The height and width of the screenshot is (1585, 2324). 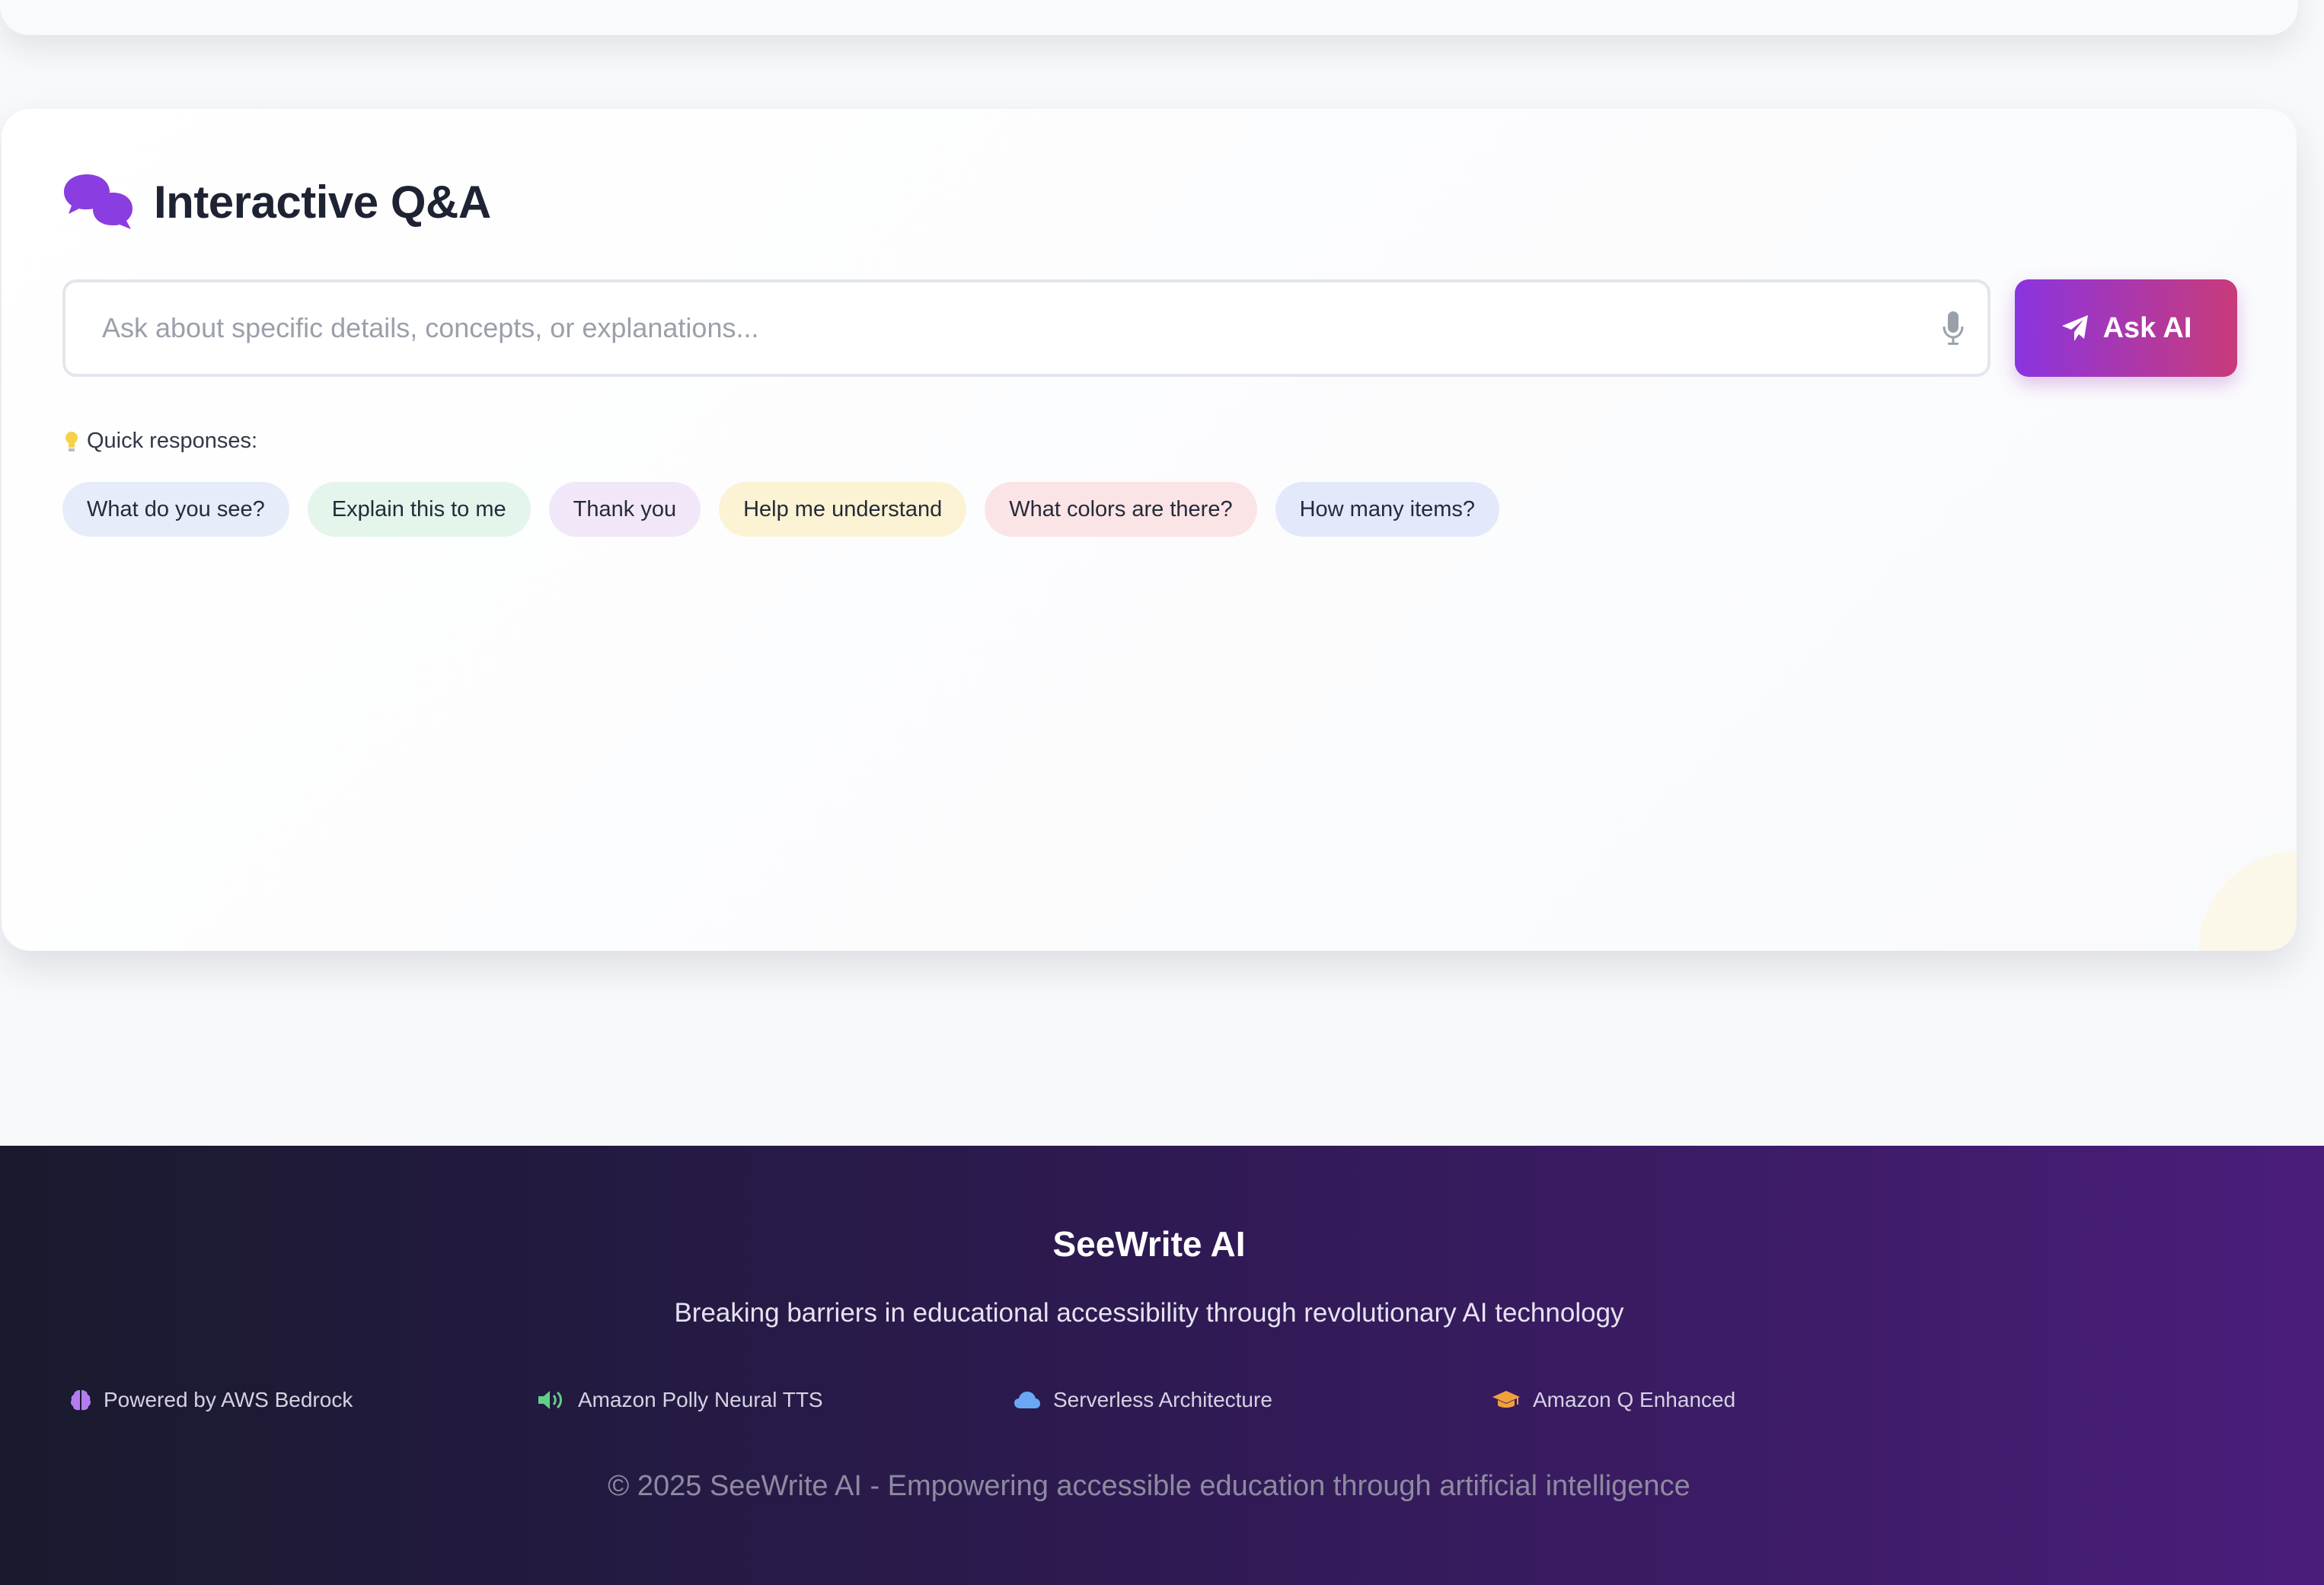 I want to click on feature-aws-bedrock: Powered by AWS Bedrock, so click(x=303, y=1400).